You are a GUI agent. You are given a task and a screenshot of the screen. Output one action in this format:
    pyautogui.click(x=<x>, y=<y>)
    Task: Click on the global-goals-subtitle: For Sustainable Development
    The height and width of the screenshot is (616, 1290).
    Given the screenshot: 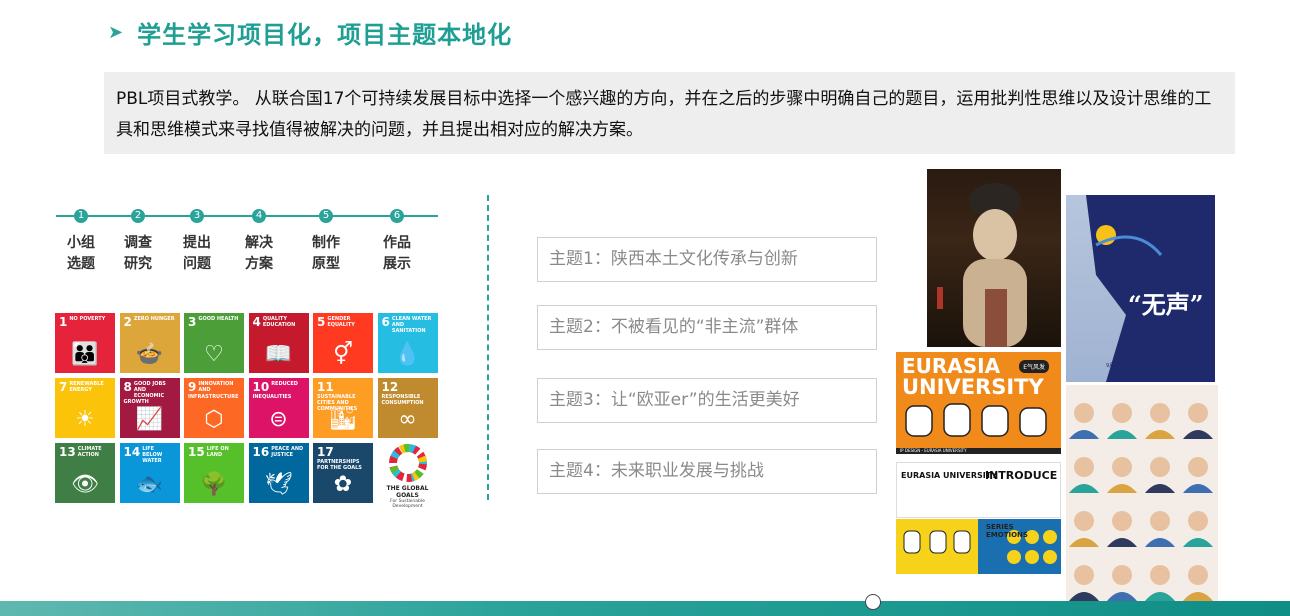 What is the action you would take?
    pyautogui.click(x=407, y=504)
    